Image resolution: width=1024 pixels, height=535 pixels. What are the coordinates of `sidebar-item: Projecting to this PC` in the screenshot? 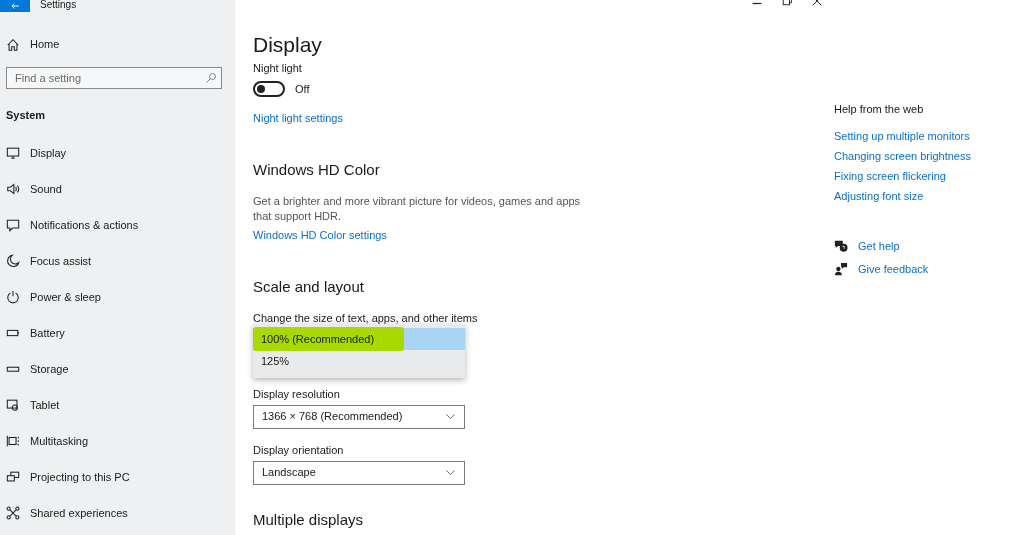 It's located at (117, 477).